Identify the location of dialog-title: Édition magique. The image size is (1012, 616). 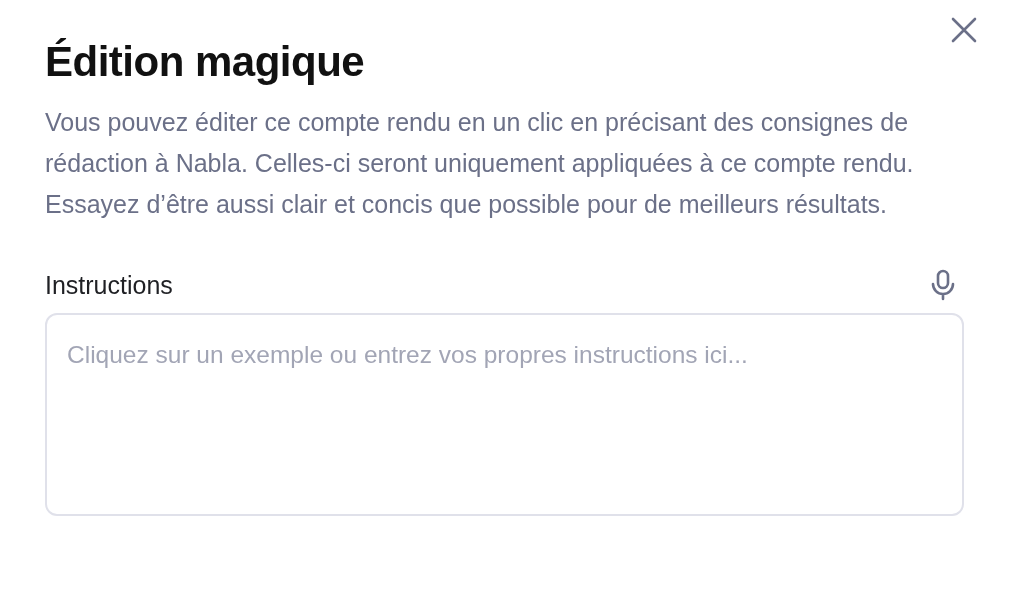
(205, 62).